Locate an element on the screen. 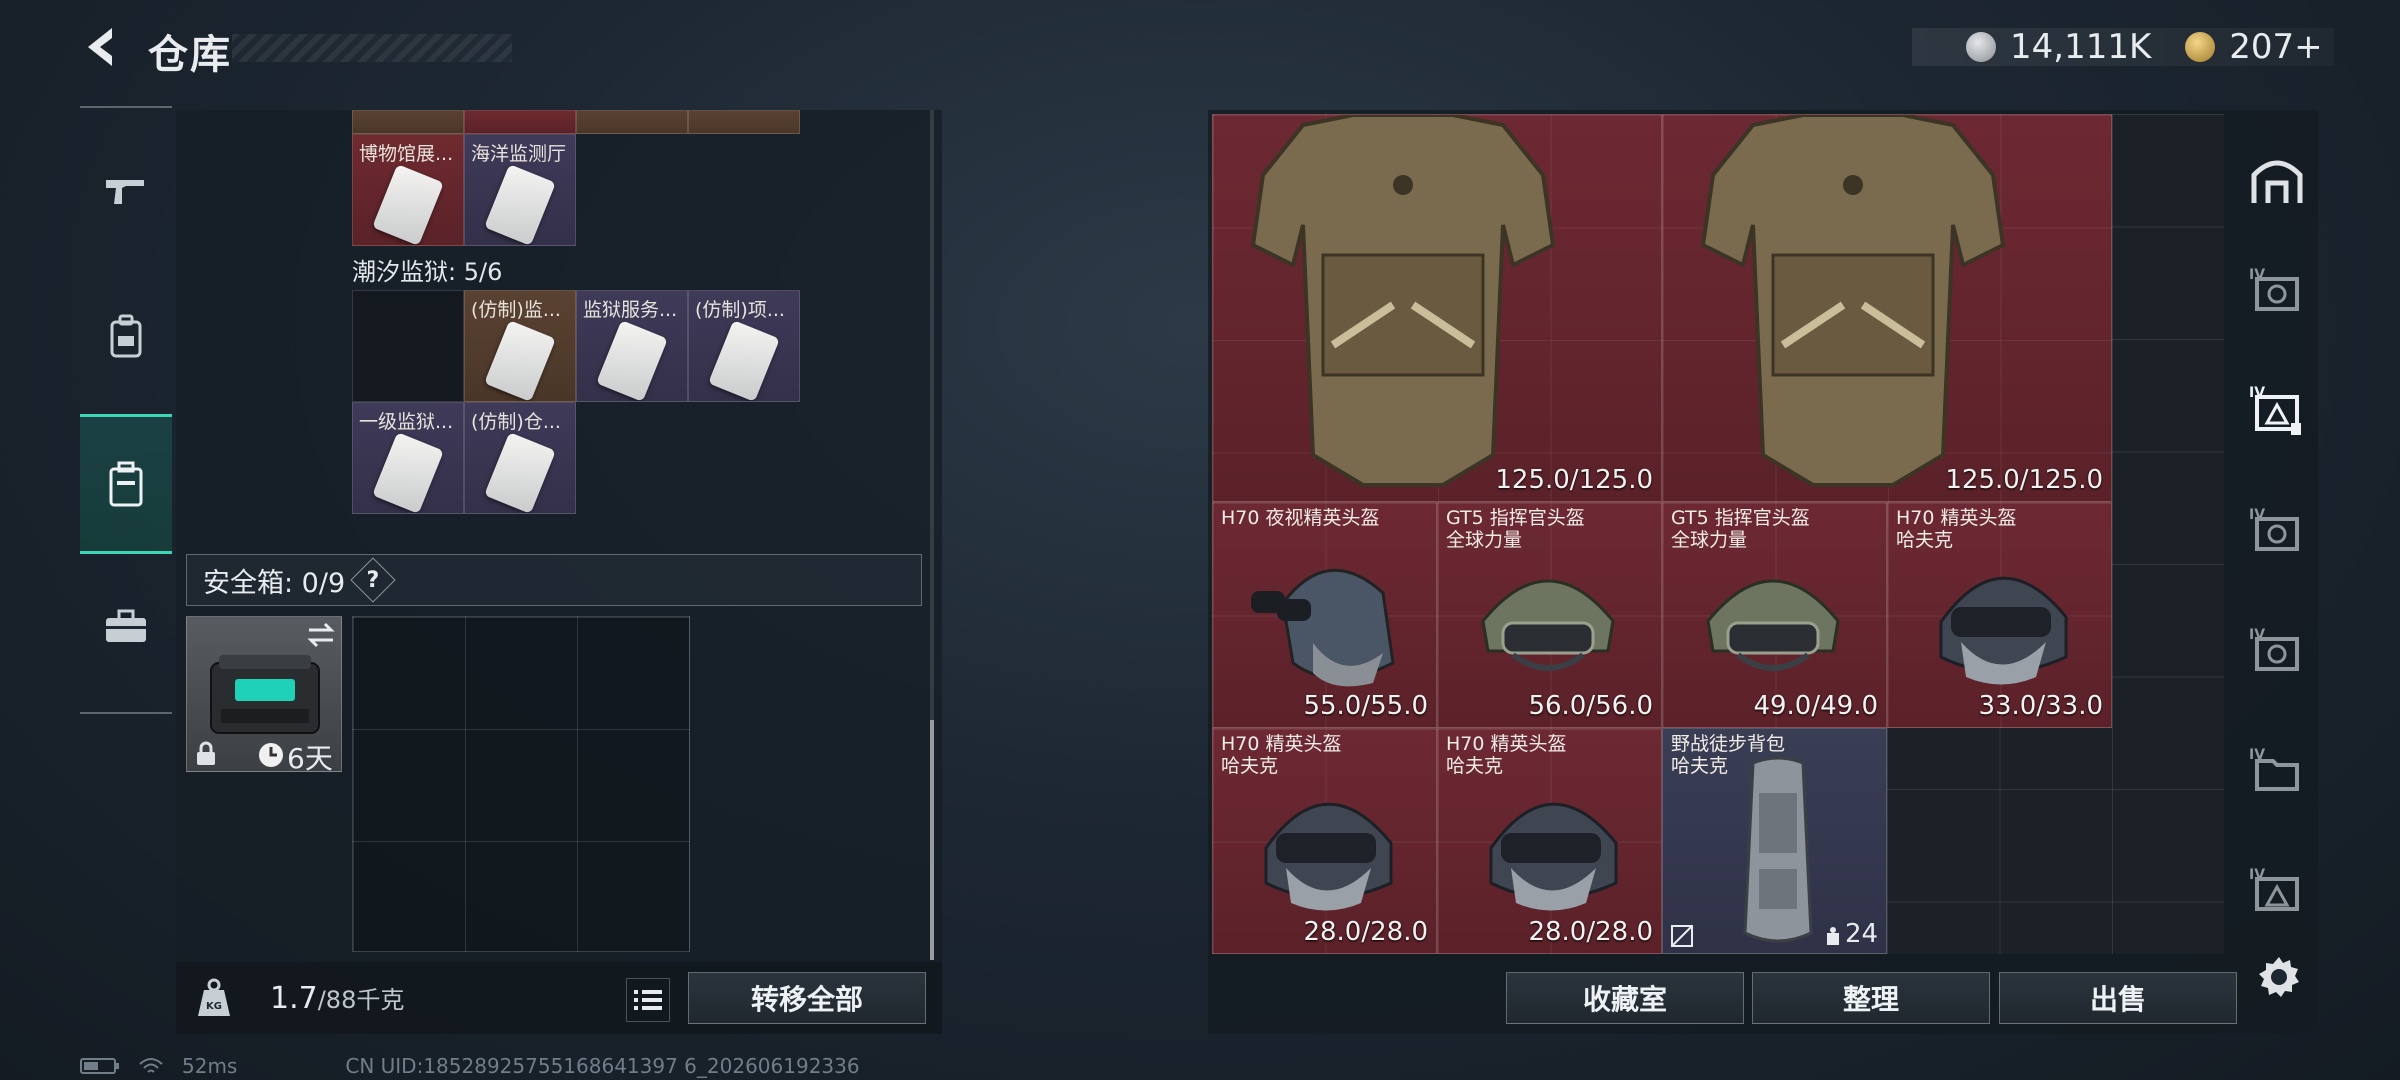 The width and height of the screenshot is (2400, 1080). prison-section-label: 潮汐监狱: 5/6 is located at coordinates (427, 272).